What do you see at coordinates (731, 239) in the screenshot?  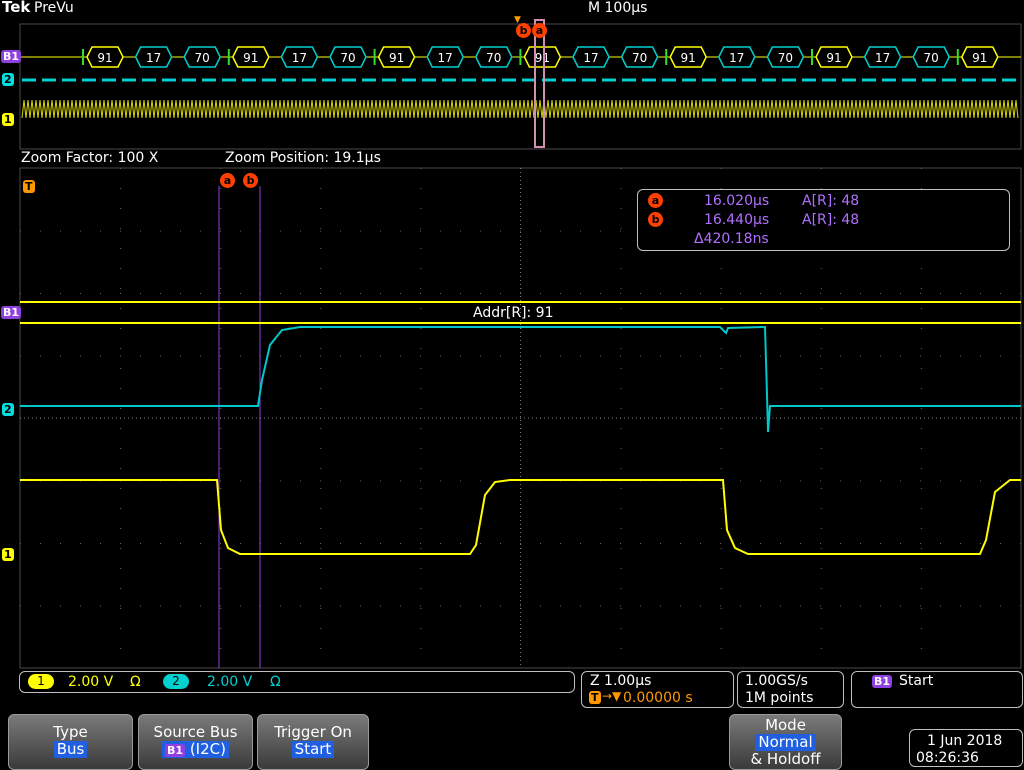 I see `cursor-delta: Δ420.18ns` at bounding box center [731, 239].